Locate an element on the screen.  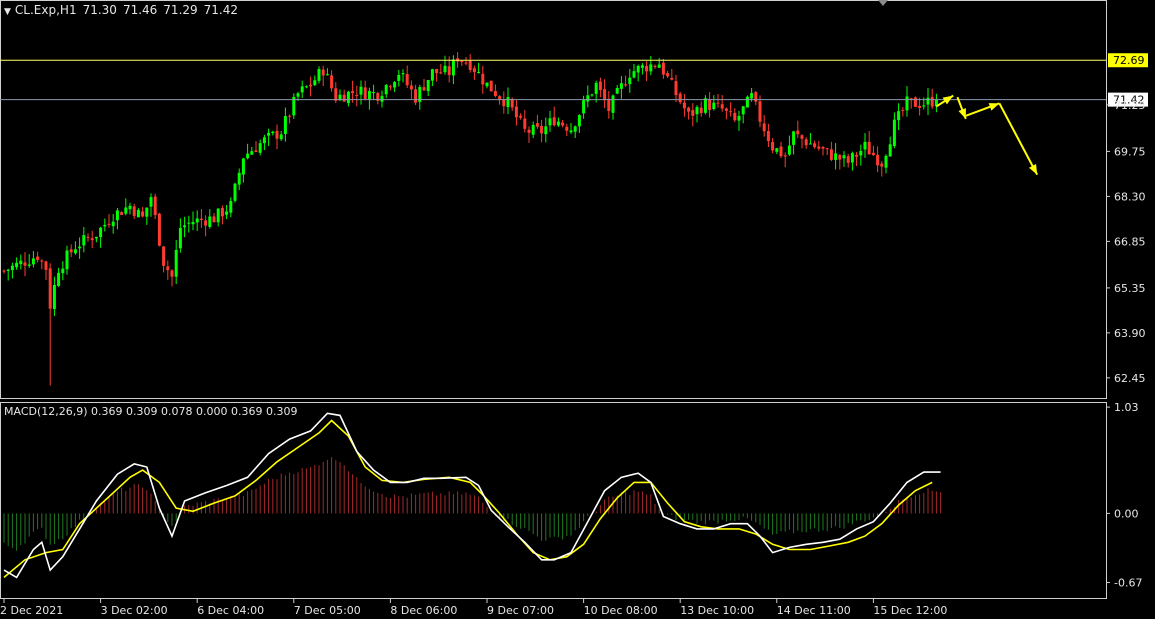
open-value: 71.30 is located at coordinates (99, 10).